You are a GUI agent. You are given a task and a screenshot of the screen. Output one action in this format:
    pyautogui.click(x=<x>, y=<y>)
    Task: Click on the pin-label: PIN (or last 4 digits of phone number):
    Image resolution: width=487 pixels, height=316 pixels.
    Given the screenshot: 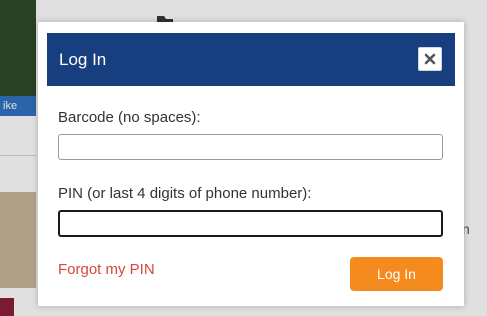 What is the action you would take?
    pyautogui.click(x=185, y=193)
    